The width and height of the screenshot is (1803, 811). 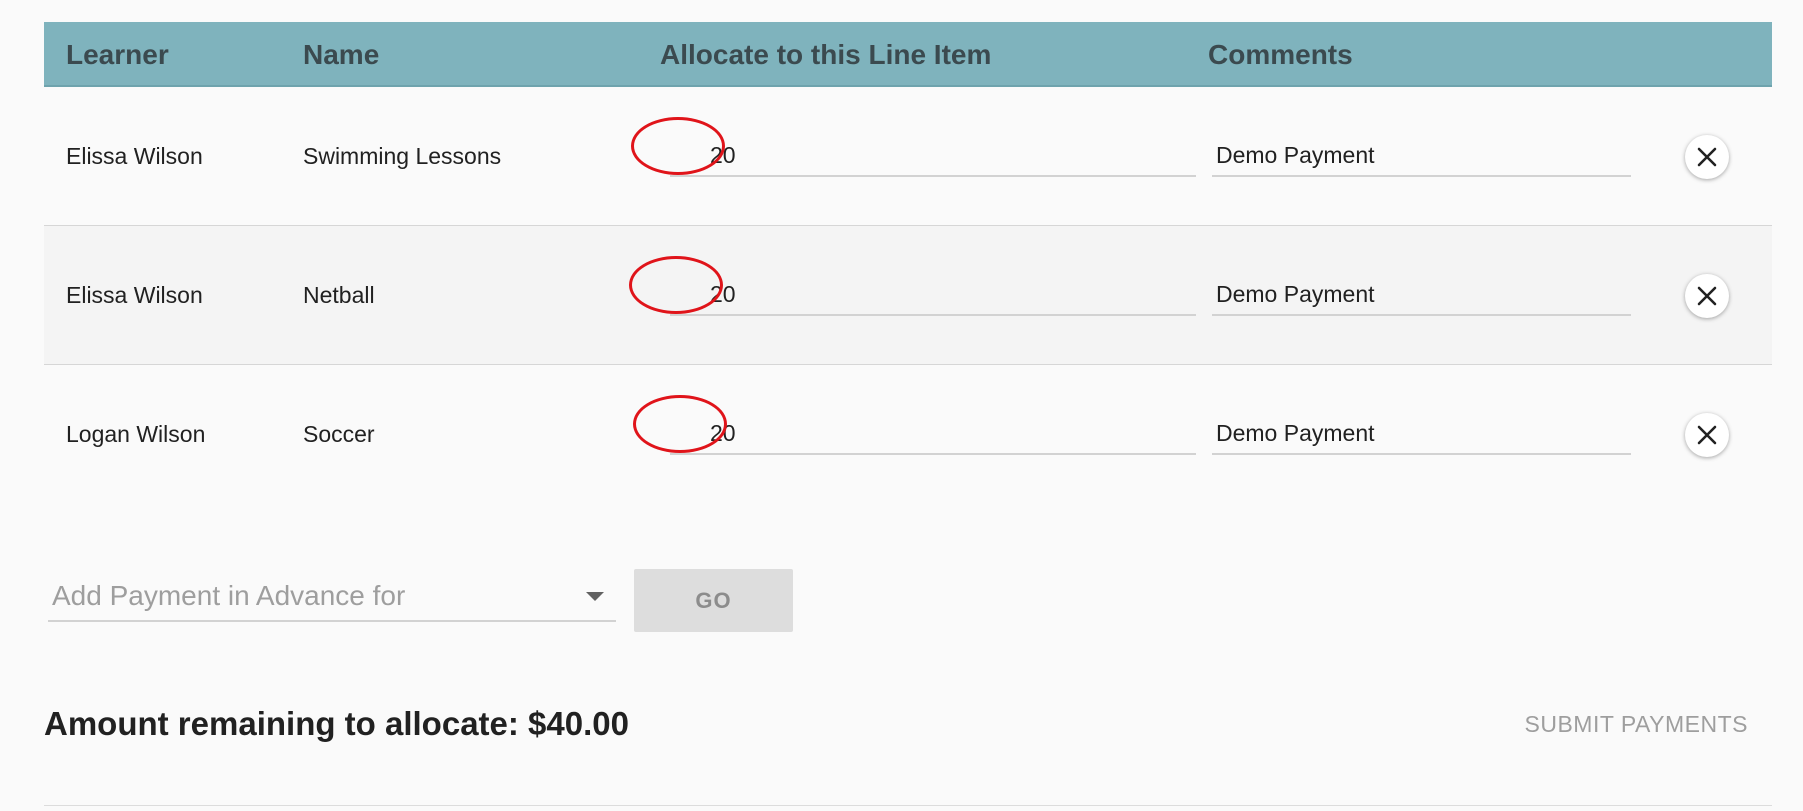 What do you see at coordinates (402, 156) in the screenshot?
I see `name-cell: Swimming Lessons` at bounding box center [402, 156].